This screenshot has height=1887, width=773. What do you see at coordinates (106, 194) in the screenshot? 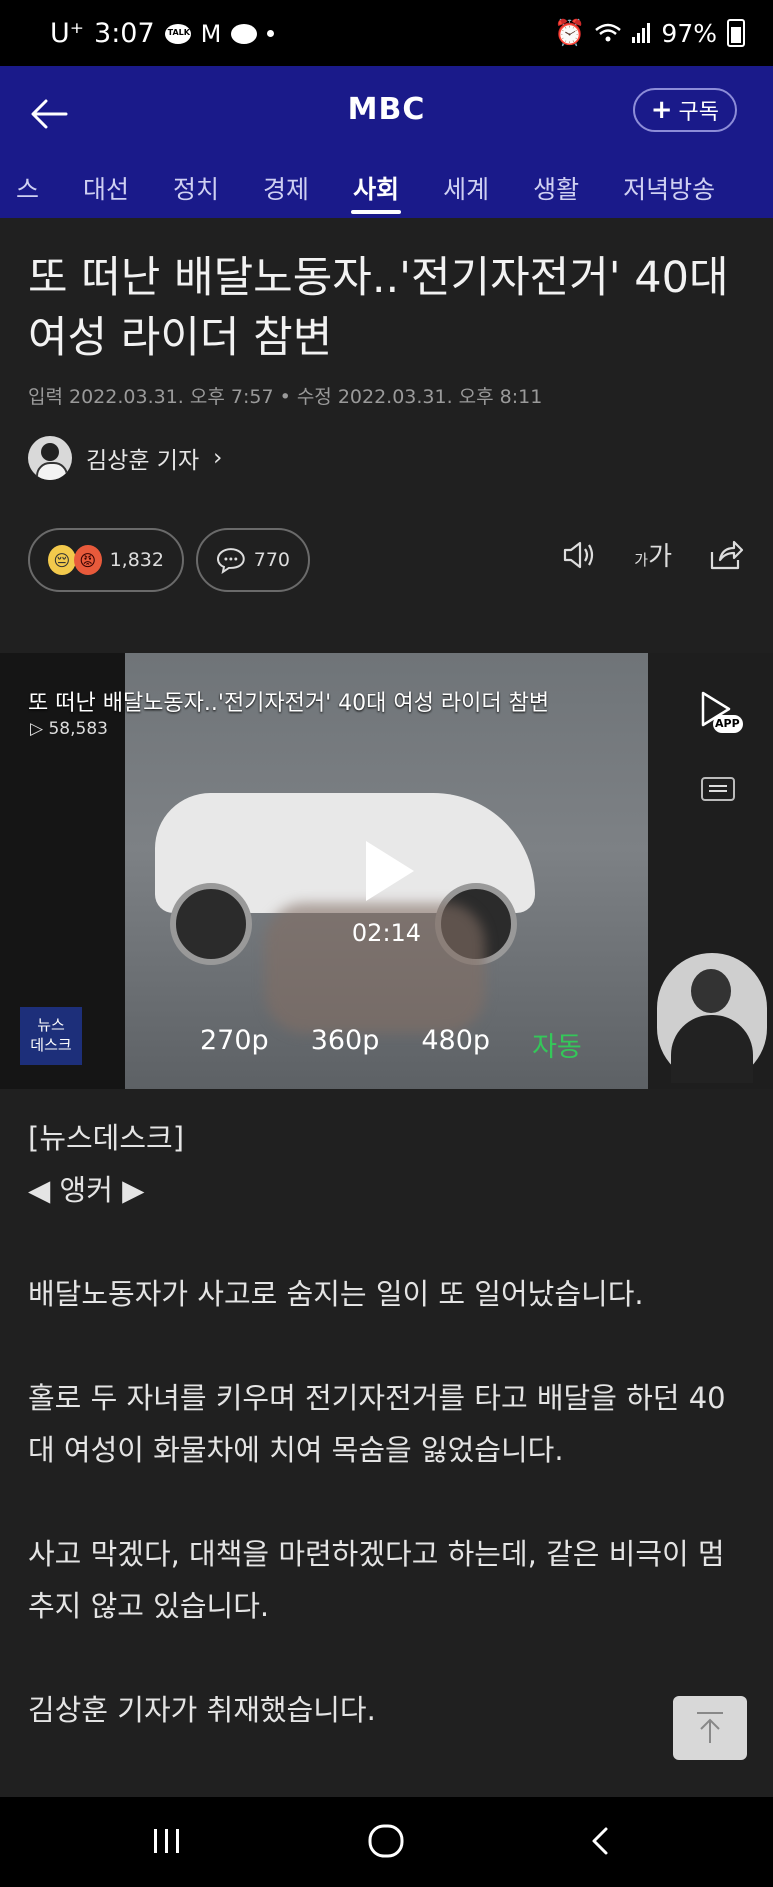
I see `tab-election: 대선` at bounding box center [106, 194].